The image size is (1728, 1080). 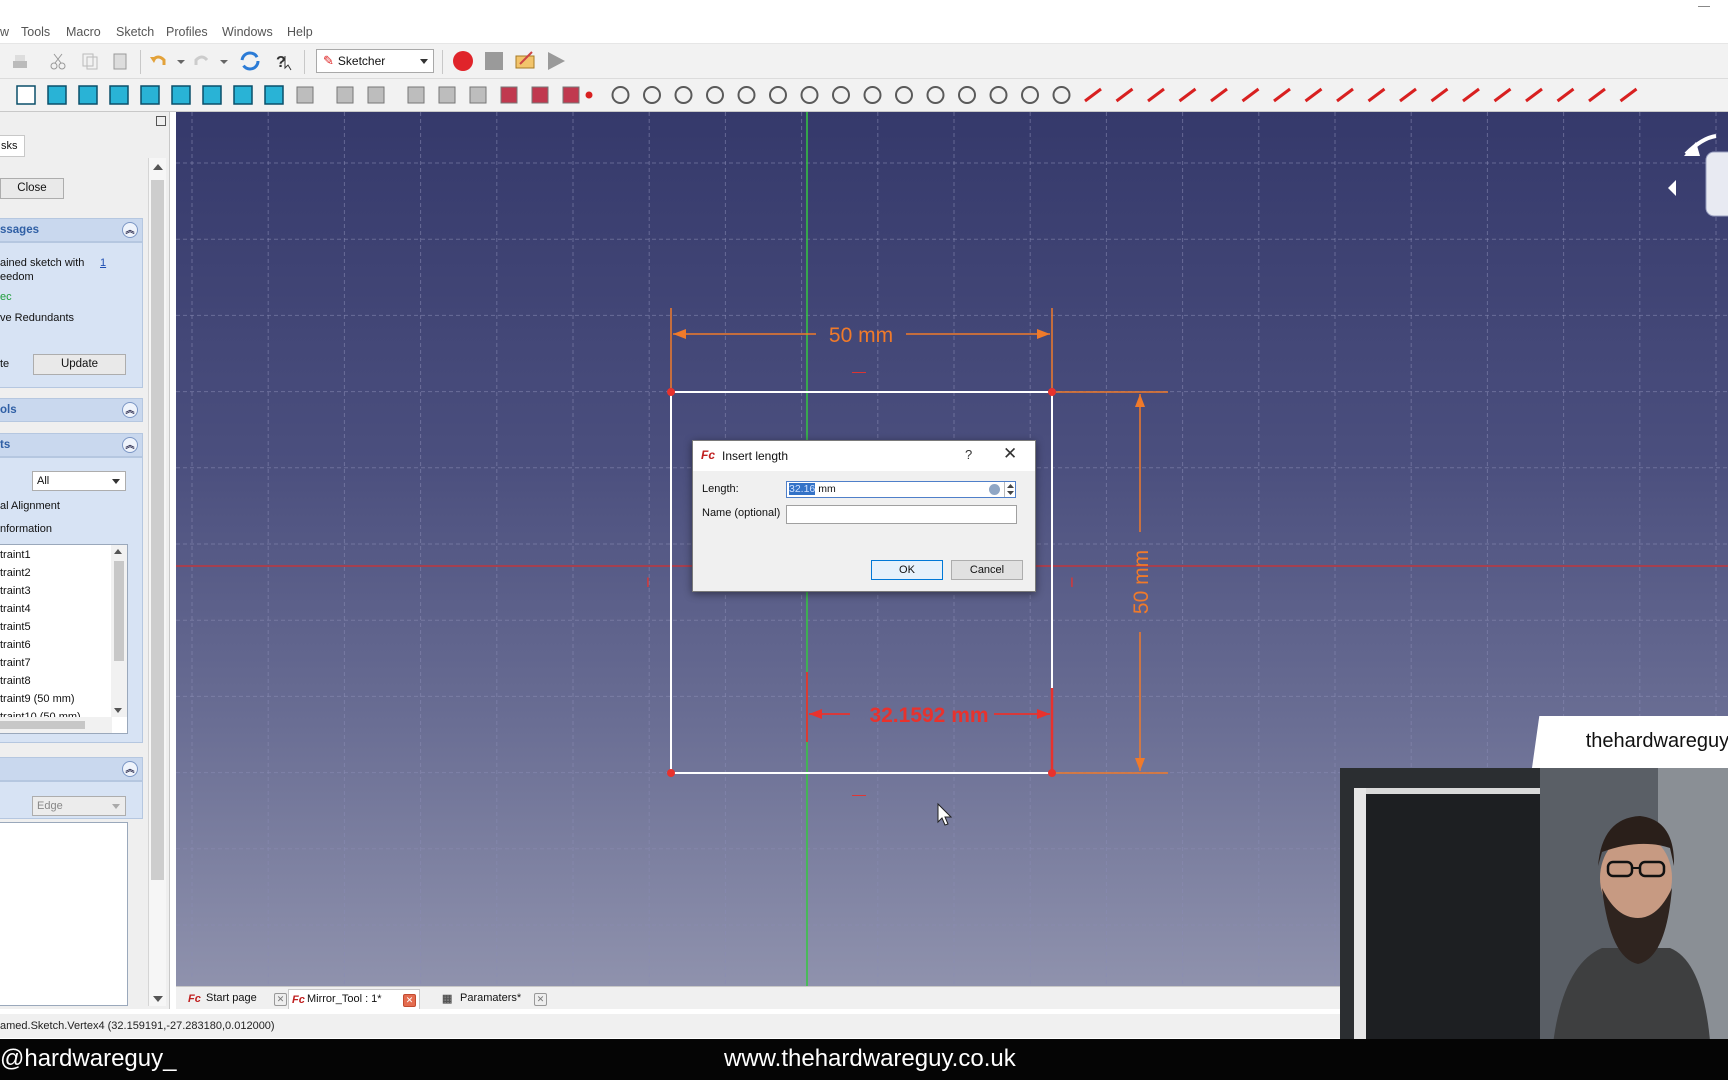 What do you see at coordinates (778, 95) in the screenshot?
I see `polyline-icon` at bounding box center [778, 95].